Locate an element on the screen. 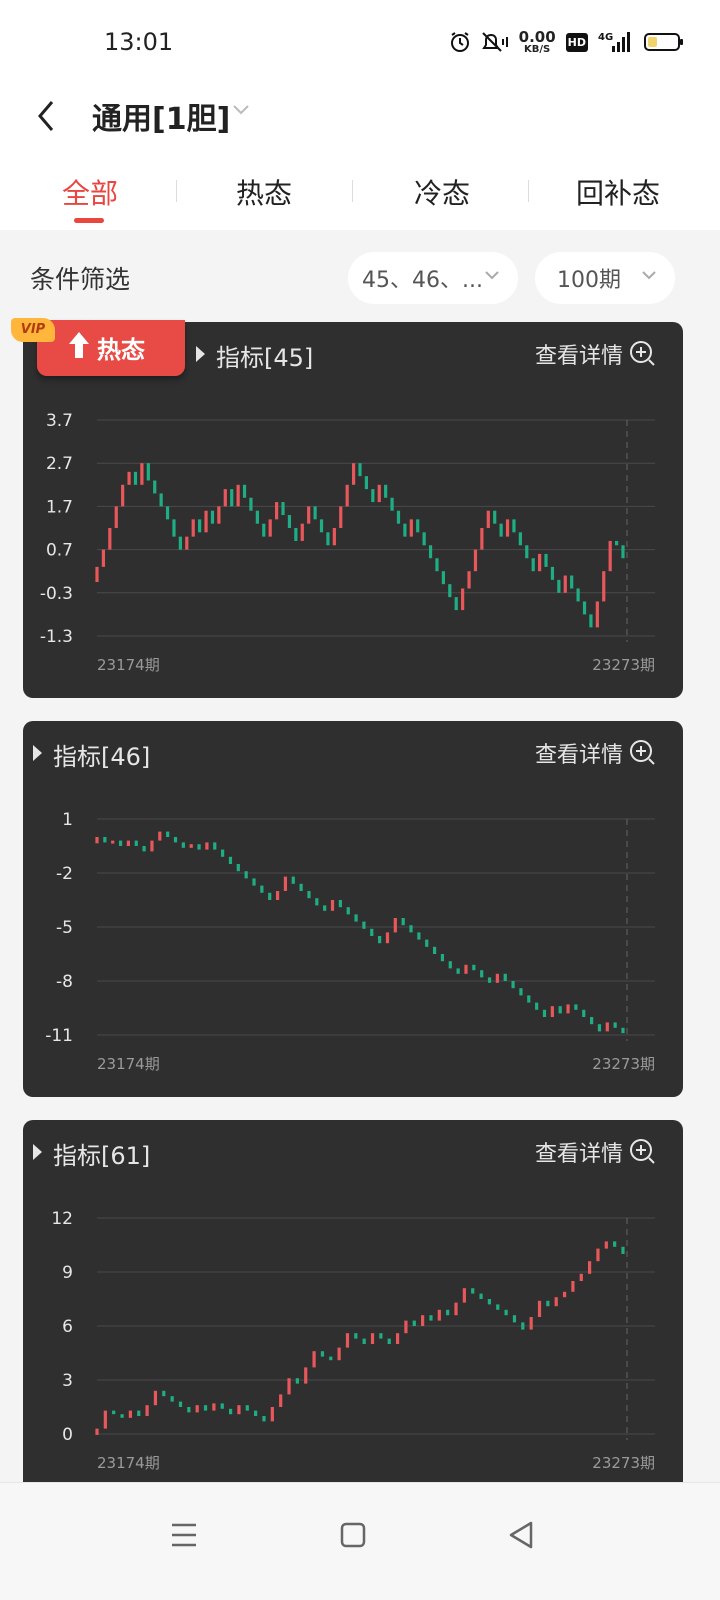  tab-hot: 热态 is located at coordinates (264, 192).